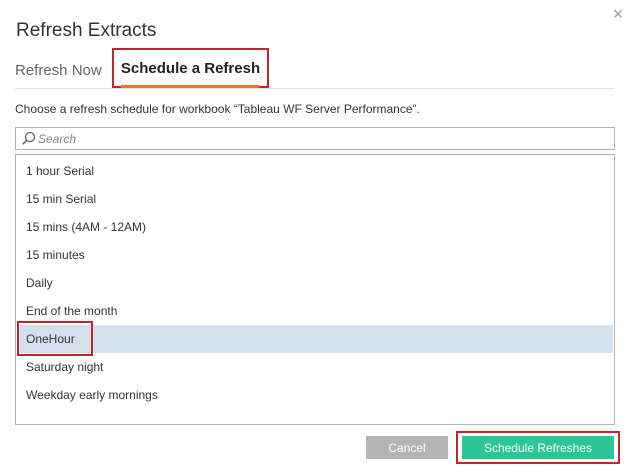 The image size is (633, 473). Describe the element at coordinates (314, 68) in the screenshot. I see `tab-bar: Refresh Now Schedule a Refresh` at that location.